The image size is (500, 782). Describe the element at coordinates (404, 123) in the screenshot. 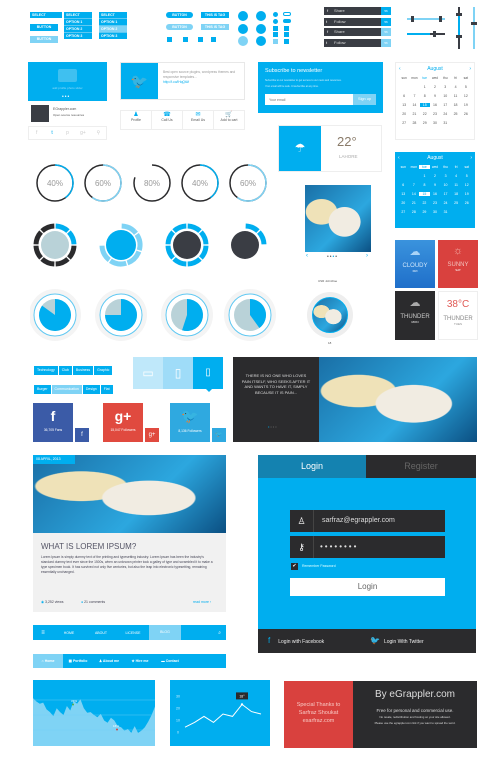

I see `calendar-day: 27` at that location.